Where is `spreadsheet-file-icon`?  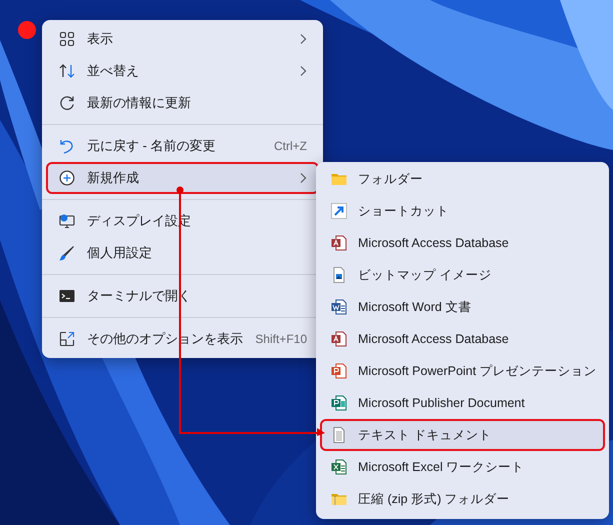
spreadsheet-file-icon is located at coordinates (339, 467).